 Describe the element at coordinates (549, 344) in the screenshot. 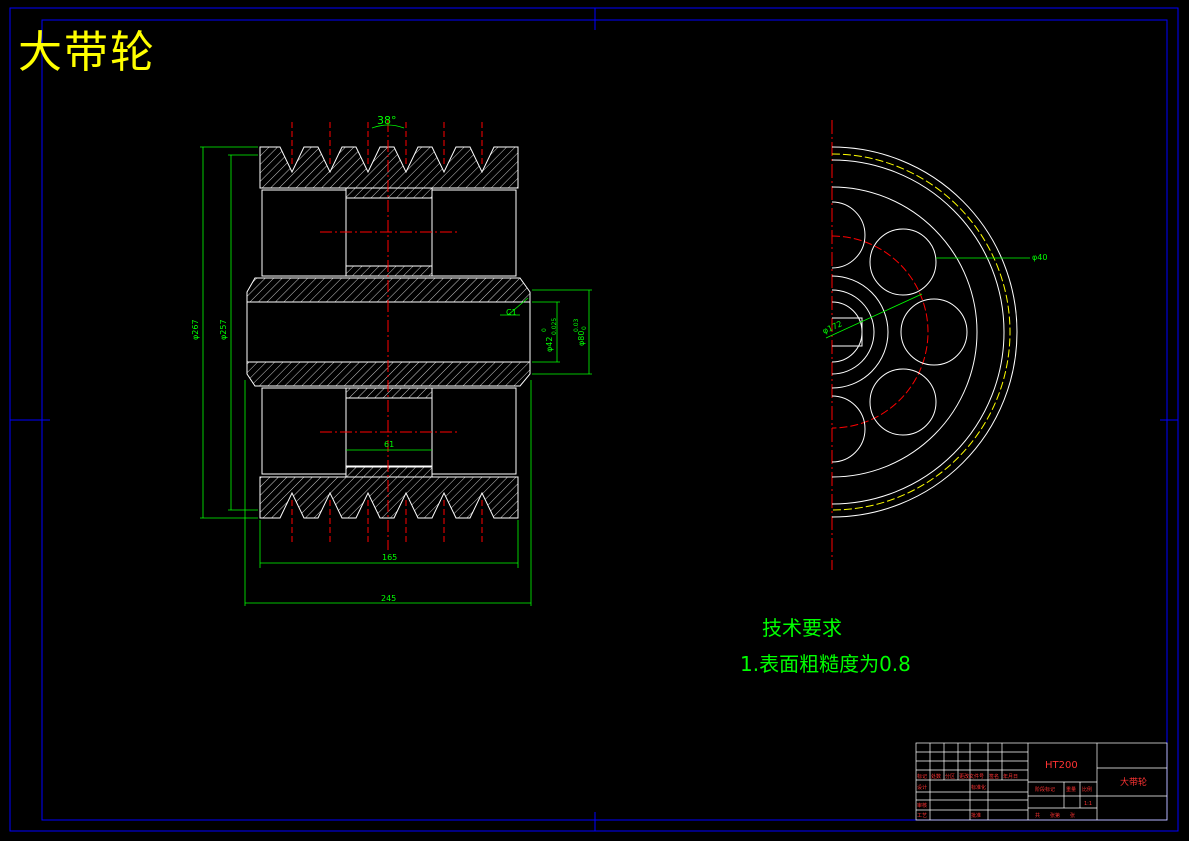

I see `dim-bore-diameter: φ42` at that location.